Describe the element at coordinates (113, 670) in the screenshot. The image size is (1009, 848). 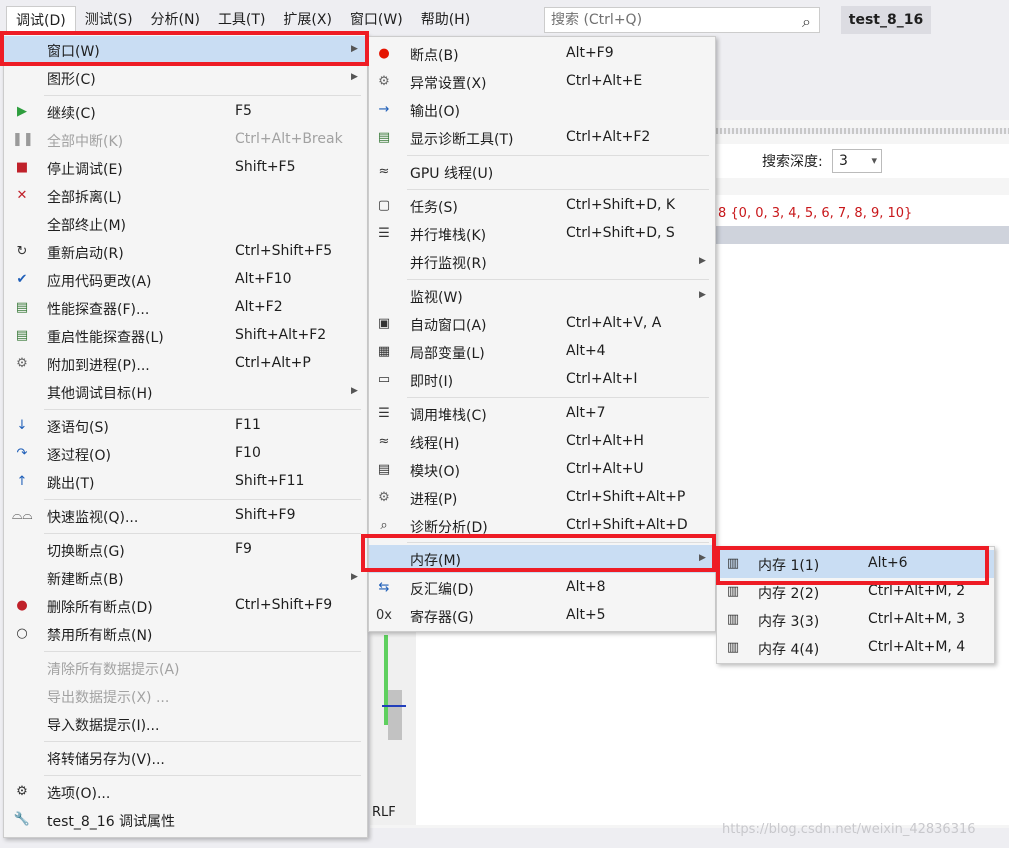
I see `menu-item-label: 清除所有数据提示(A)` at that location.